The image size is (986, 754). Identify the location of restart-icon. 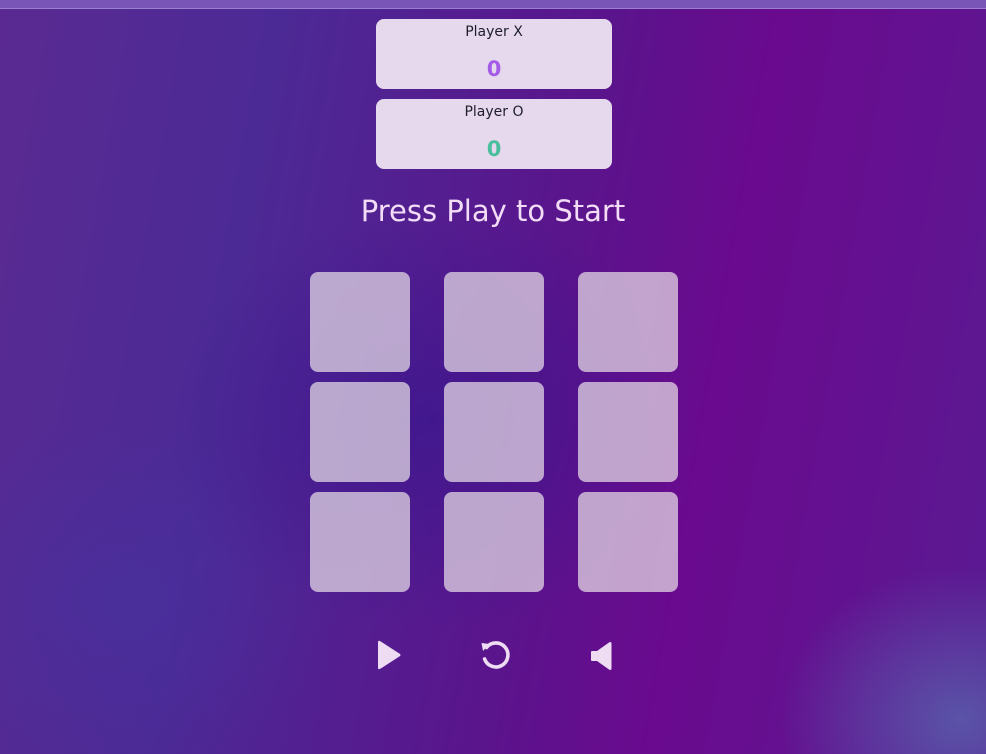
(495, 655).